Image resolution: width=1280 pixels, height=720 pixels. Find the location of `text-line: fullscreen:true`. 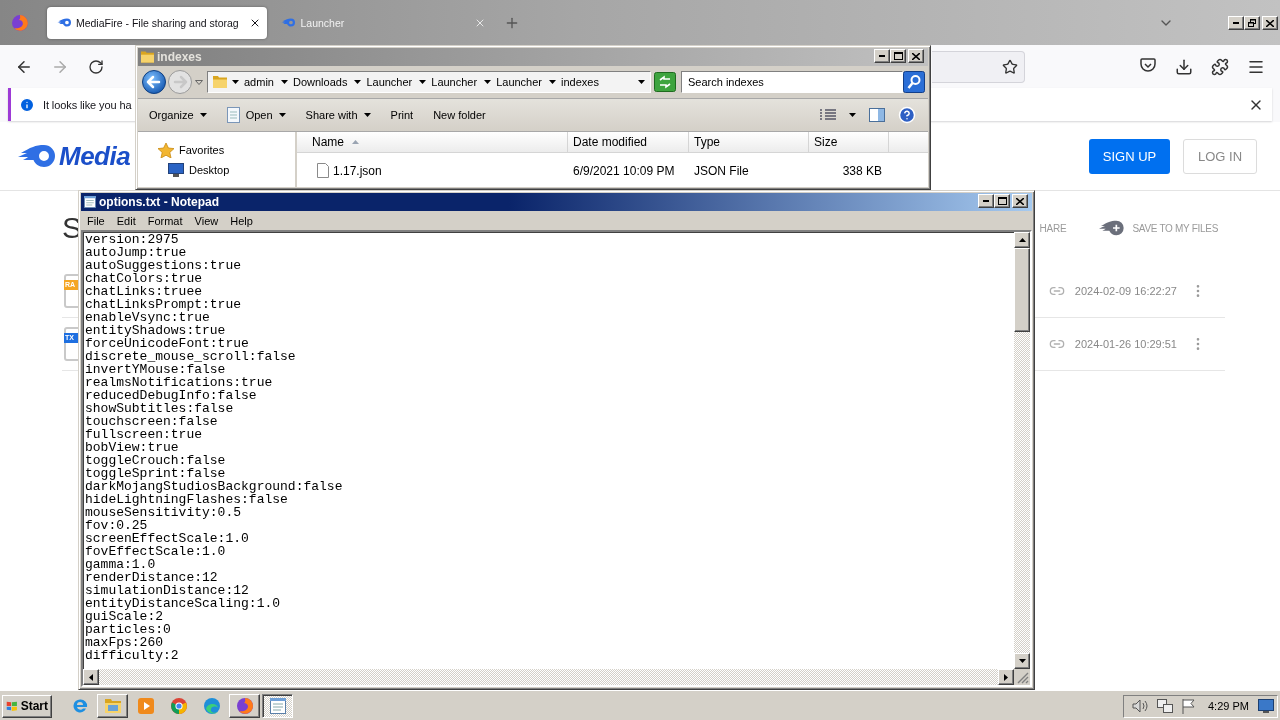

text-line: fullscreen:true is located at coordinates (144, 434).